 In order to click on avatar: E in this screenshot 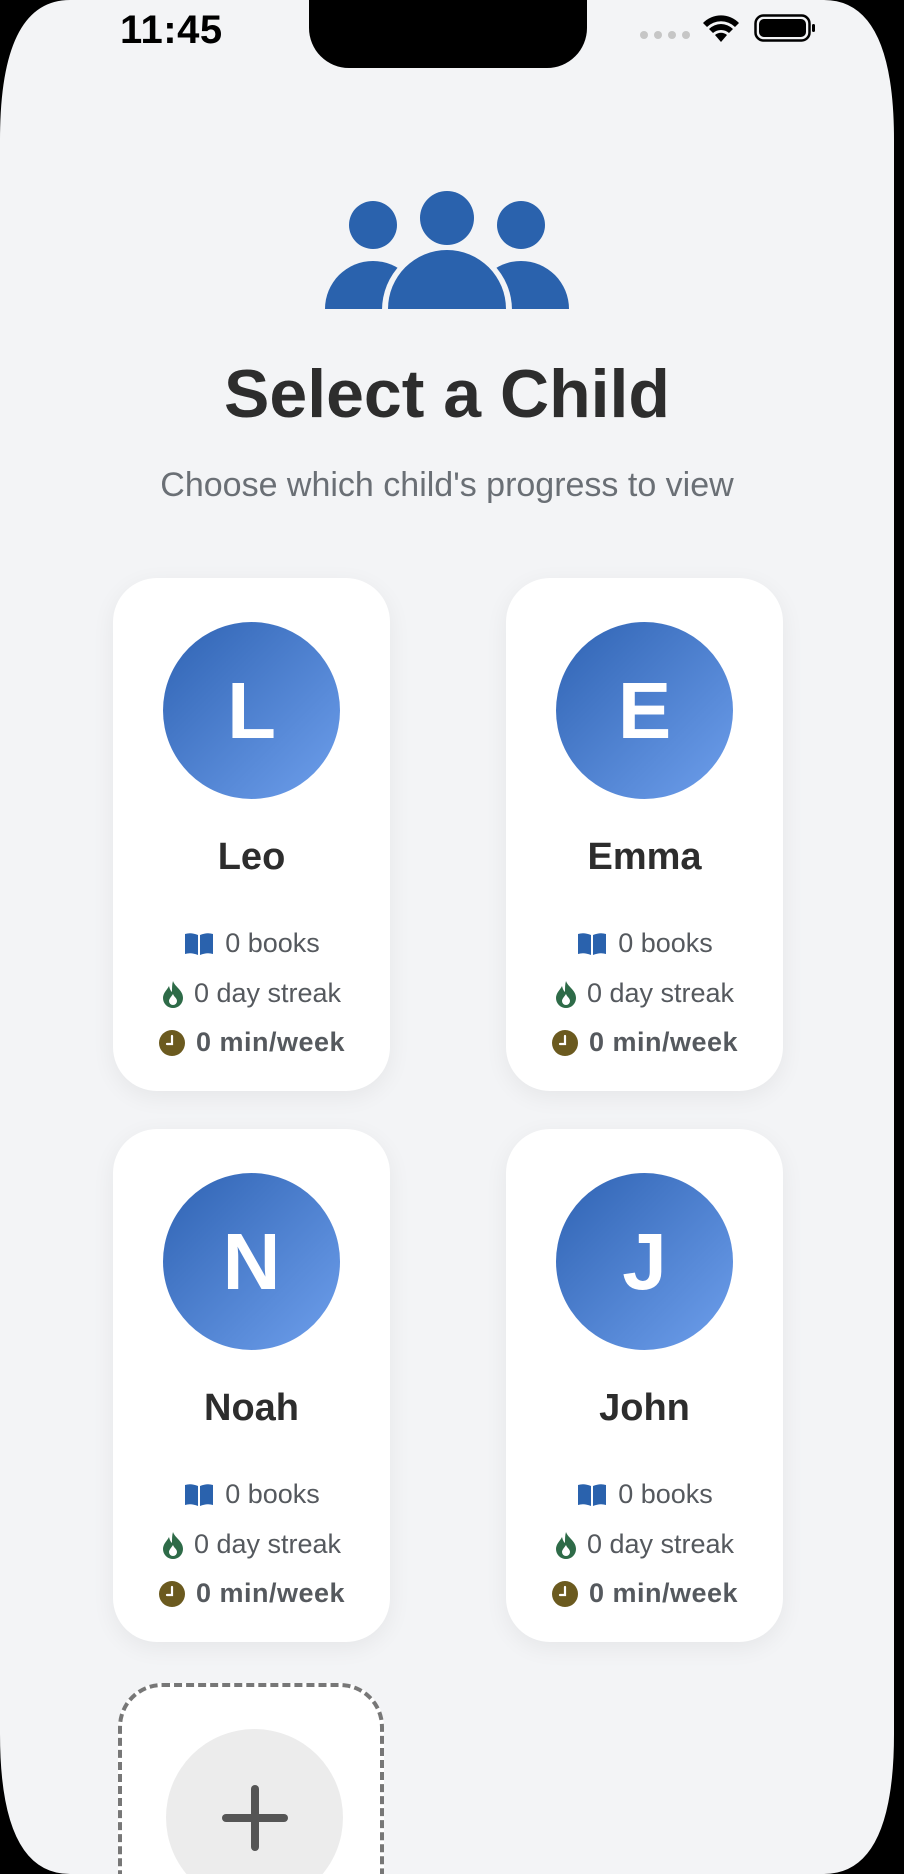, I will do `click(644, 710)`.